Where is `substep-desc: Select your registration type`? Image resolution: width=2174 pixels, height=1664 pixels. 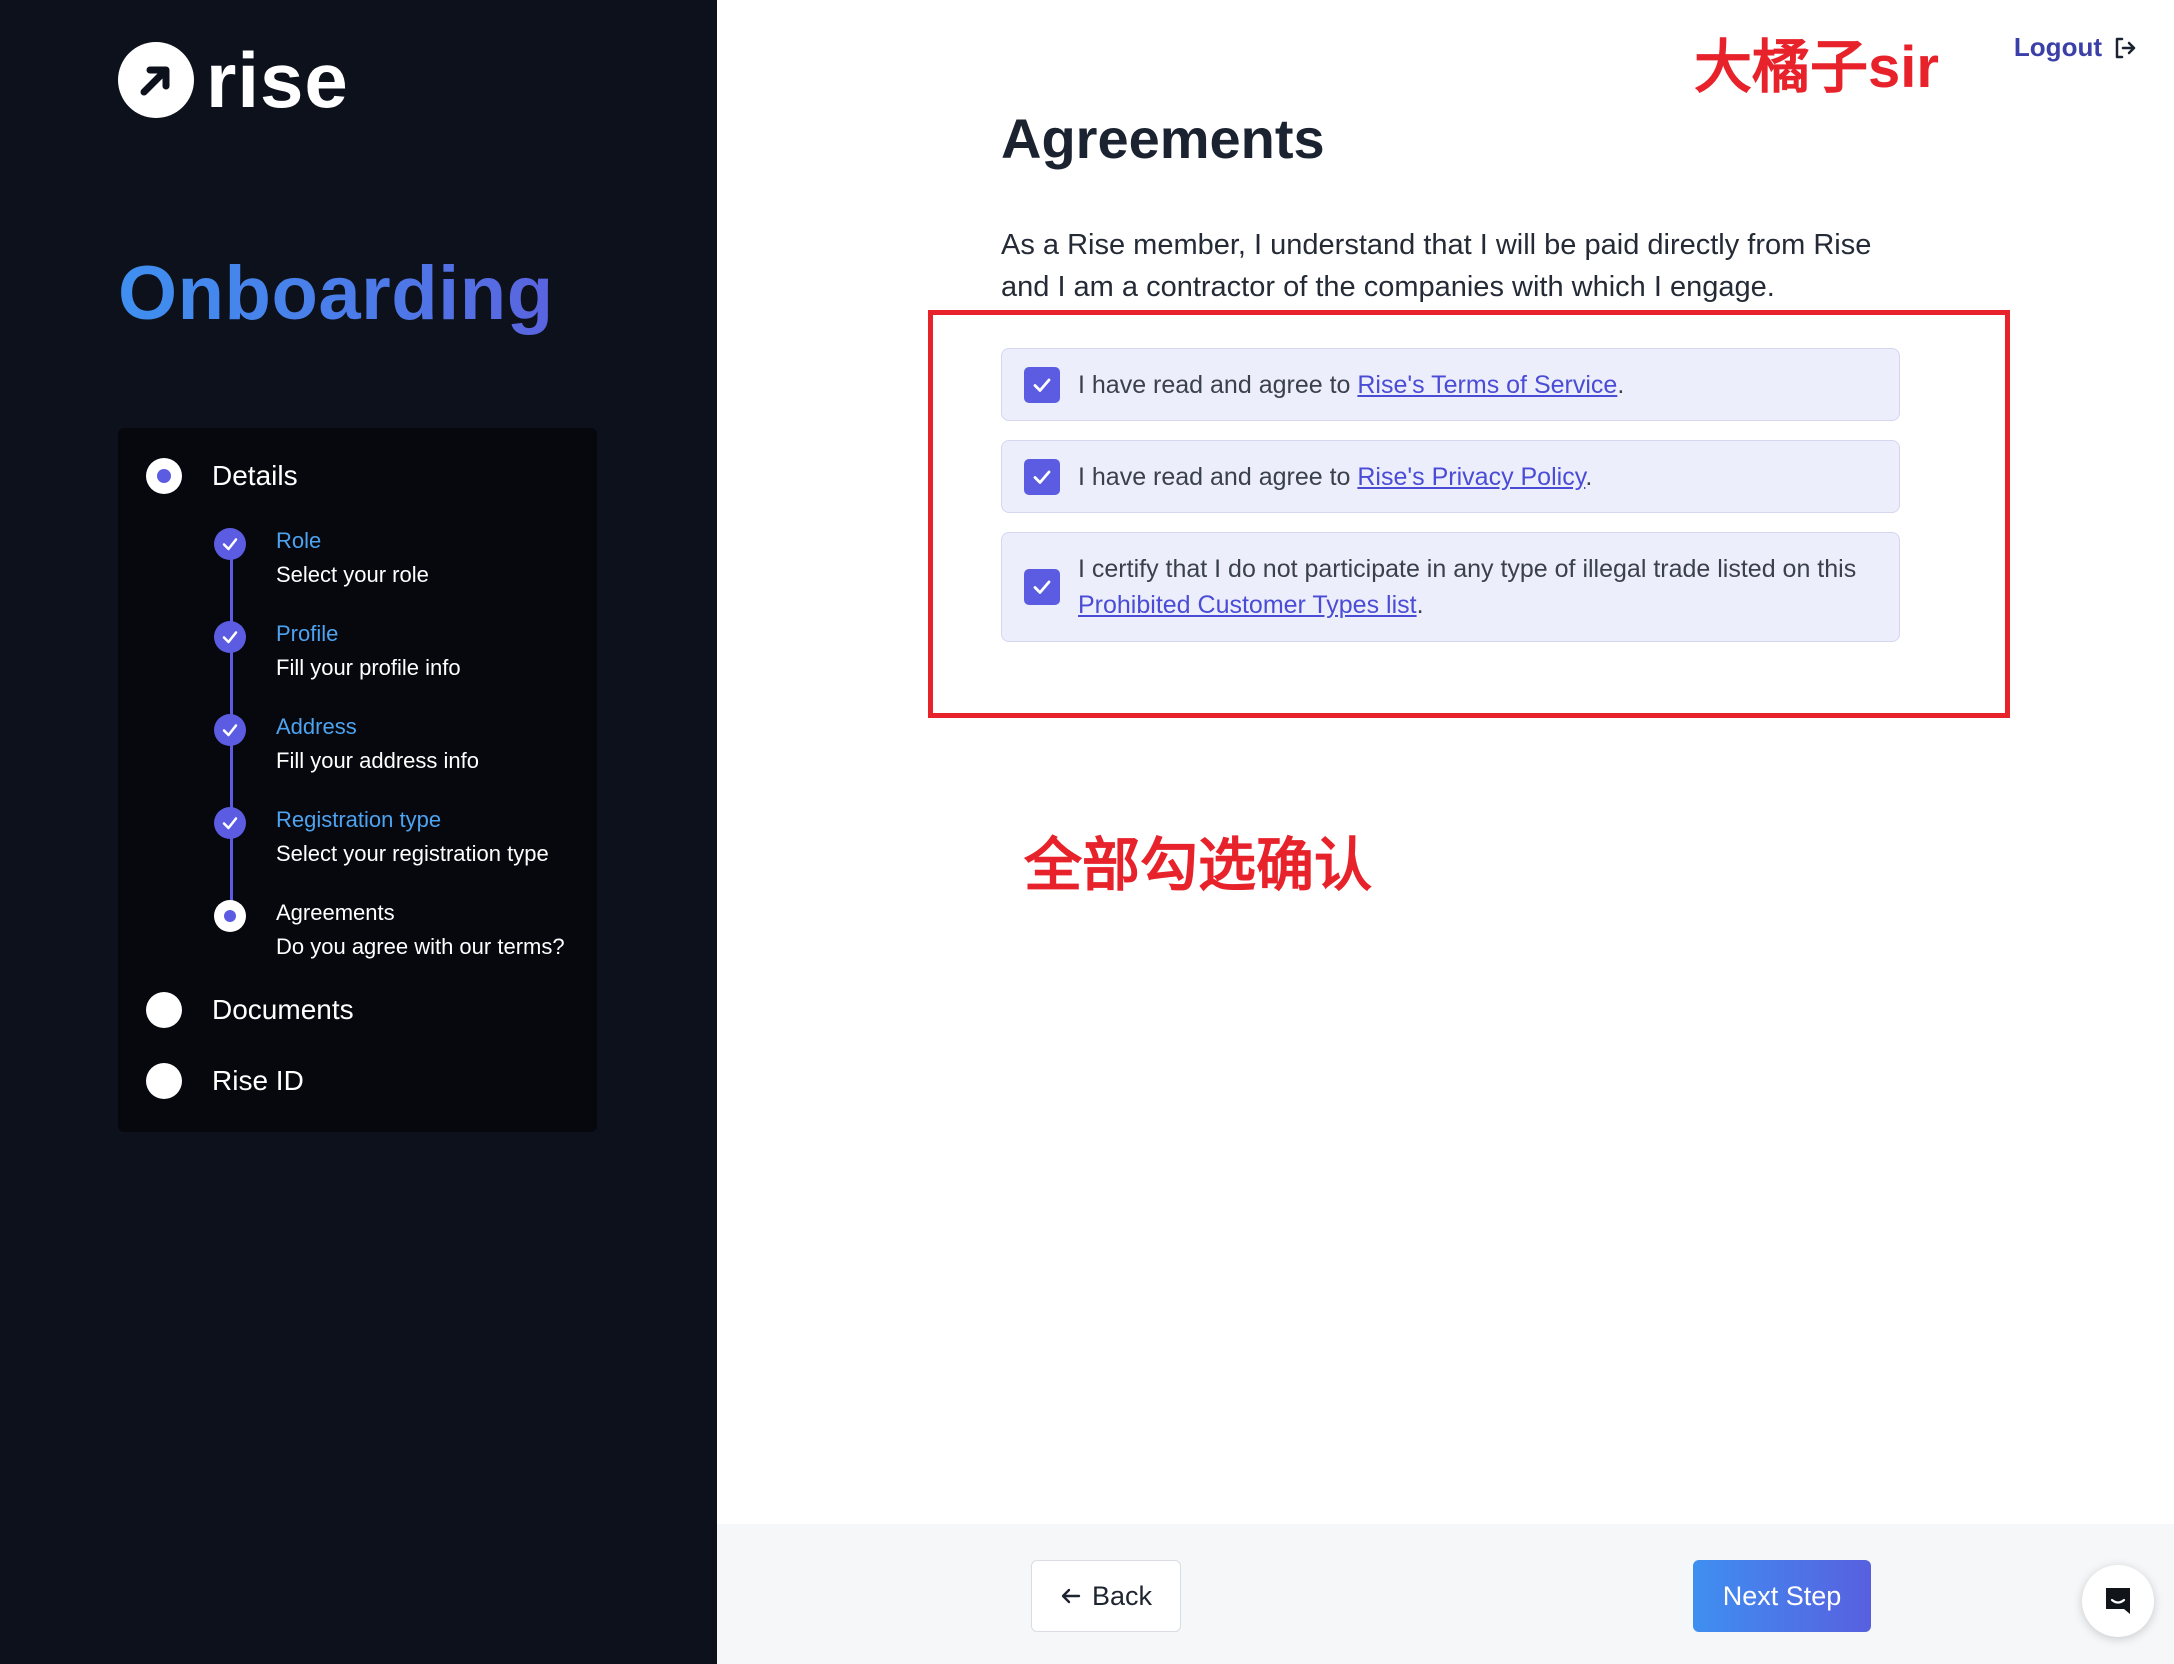 substep-desc: Select your registration type is located at coordinates (412, 853).